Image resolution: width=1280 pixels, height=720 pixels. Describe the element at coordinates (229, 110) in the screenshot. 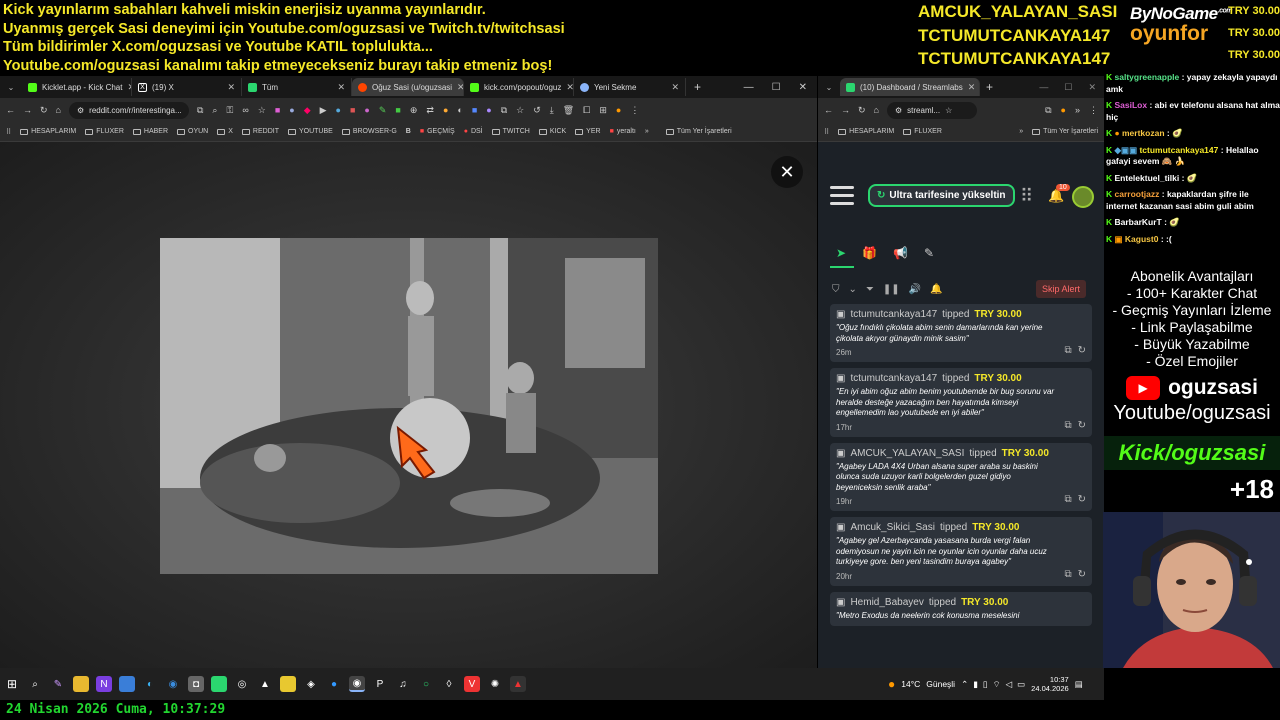

I see `key-icon: ⚿` at that location.